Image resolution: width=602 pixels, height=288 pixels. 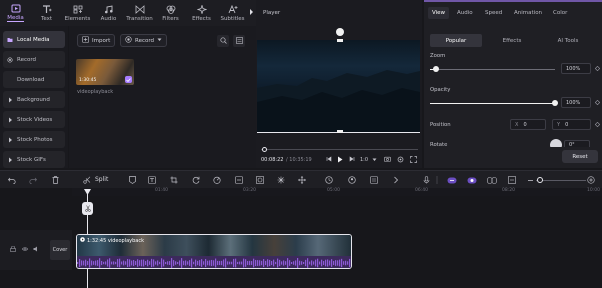 What do you see at coordinates (528, 13) in the screenshot?
I see `tab-animation: Animation` at bounding box center [528, 13].